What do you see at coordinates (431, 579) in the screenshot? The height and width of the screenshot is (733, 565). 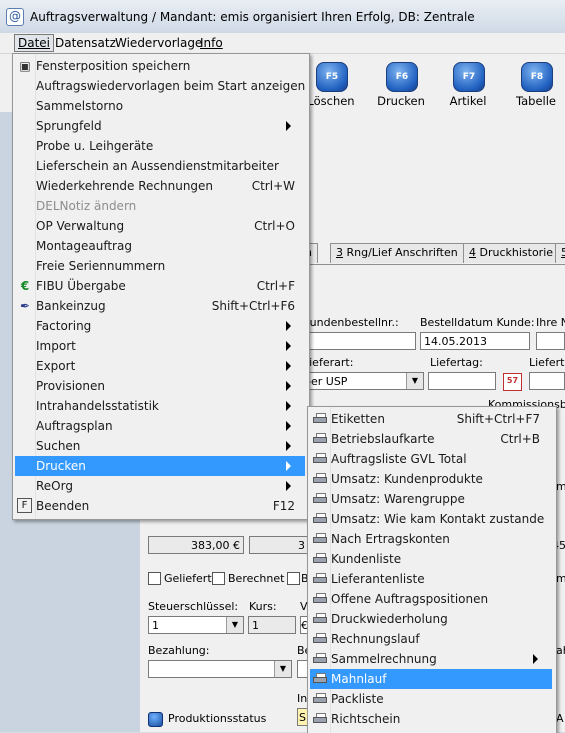 I see `menu-item-lieferantenliste: Lieferantenliste` at bounding box center [431, 579].